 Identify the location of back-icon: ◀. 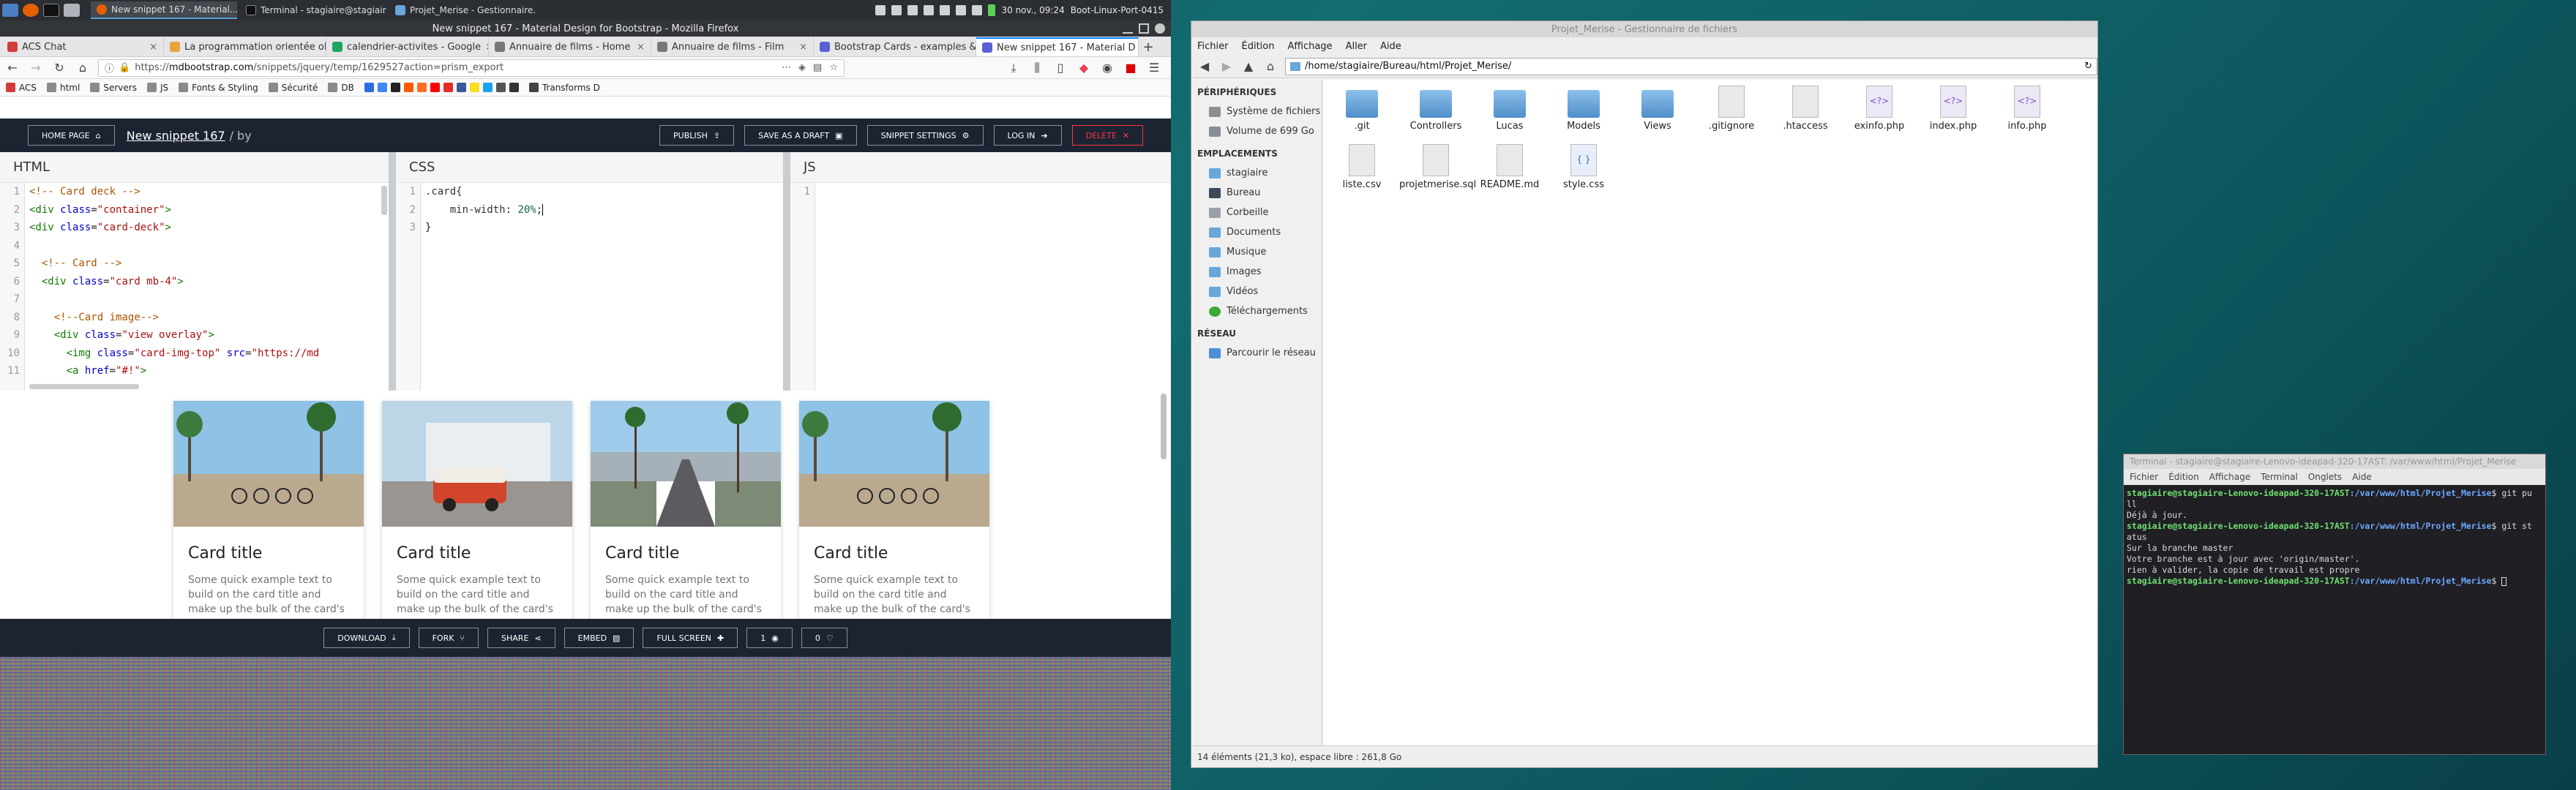
(1204, 67).